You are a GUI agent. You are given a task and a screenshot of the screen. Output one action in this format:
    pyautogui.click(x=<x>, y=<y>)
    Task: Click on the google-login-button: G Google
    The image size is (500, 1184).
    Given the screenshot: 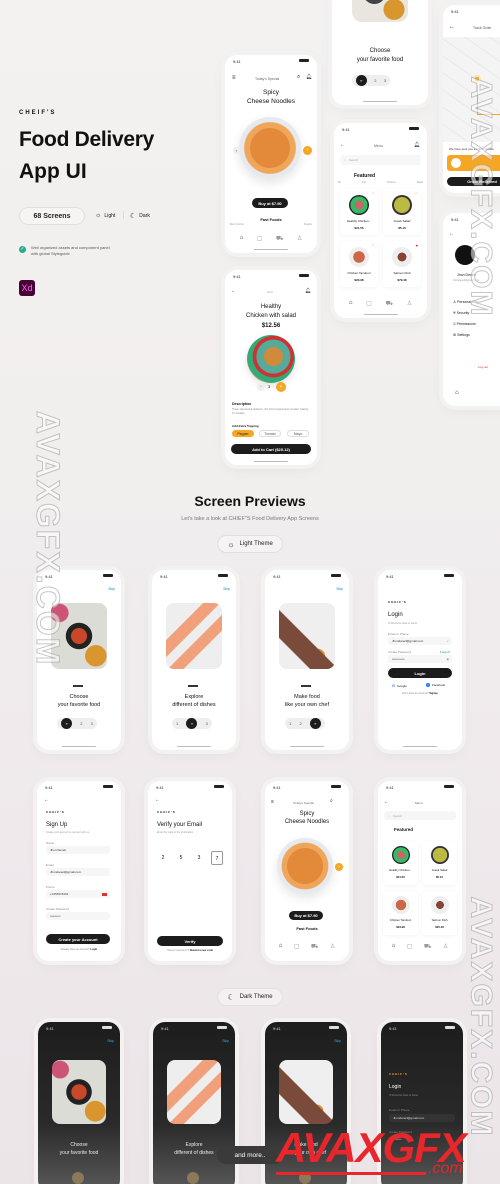 What is the action you would take?
    pyautogui.click(x=399, y=685)
    